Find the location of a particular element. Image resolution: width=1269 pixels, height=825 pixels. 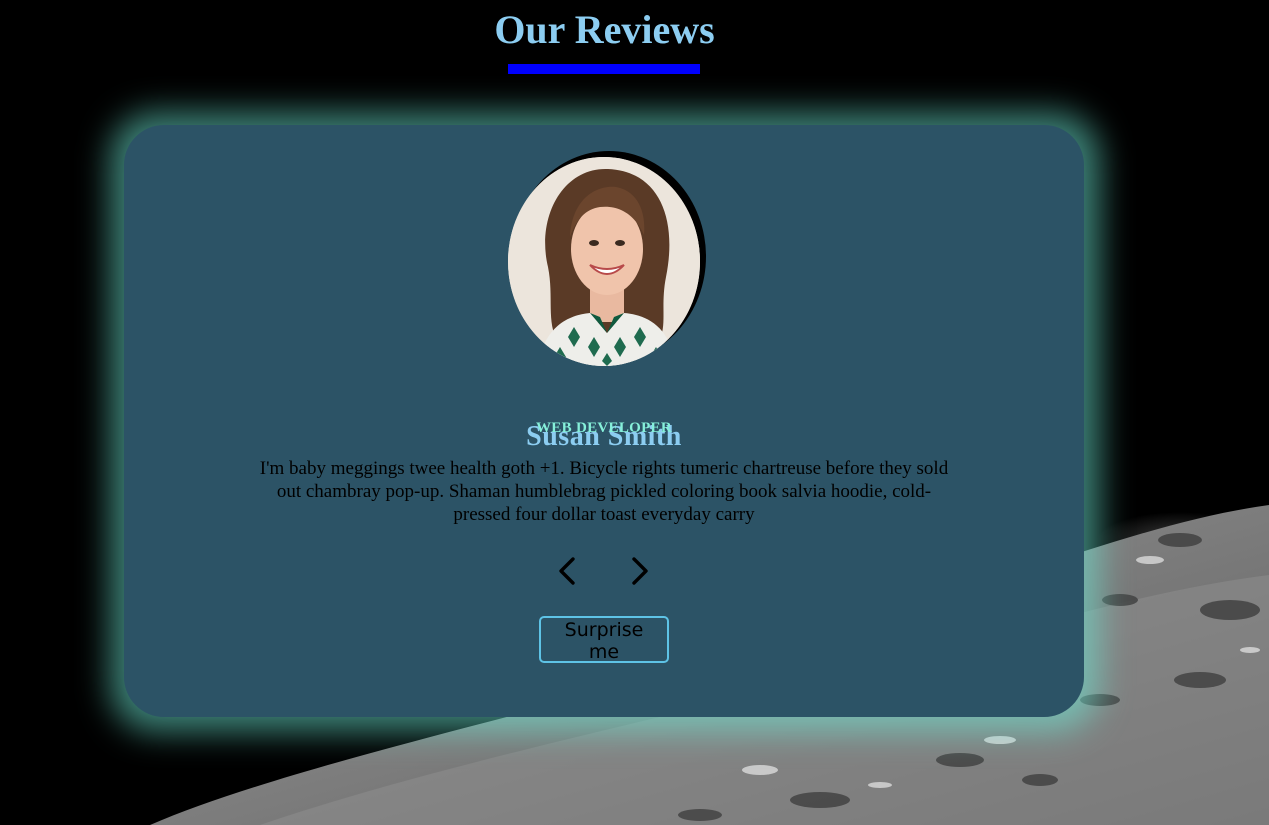

chevron-right-icon is located at coordinates (640, 571).